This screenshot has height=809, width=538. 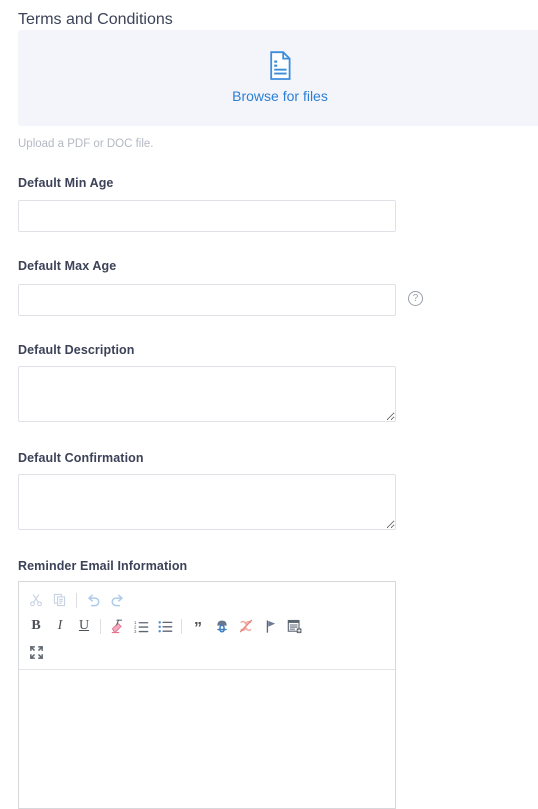 What do you see at coordinates (36, 626) in the screenshot?
I see `bold-icon: B` at bounding box center [36, 626].